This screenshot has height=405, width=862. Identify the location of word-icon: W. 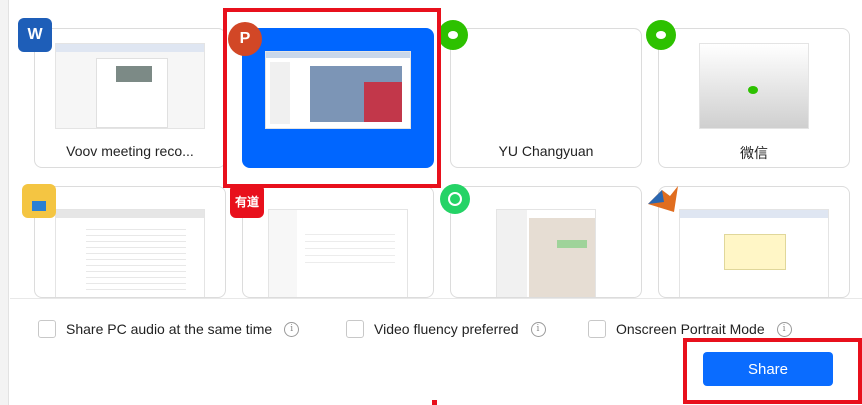
(35, 35).